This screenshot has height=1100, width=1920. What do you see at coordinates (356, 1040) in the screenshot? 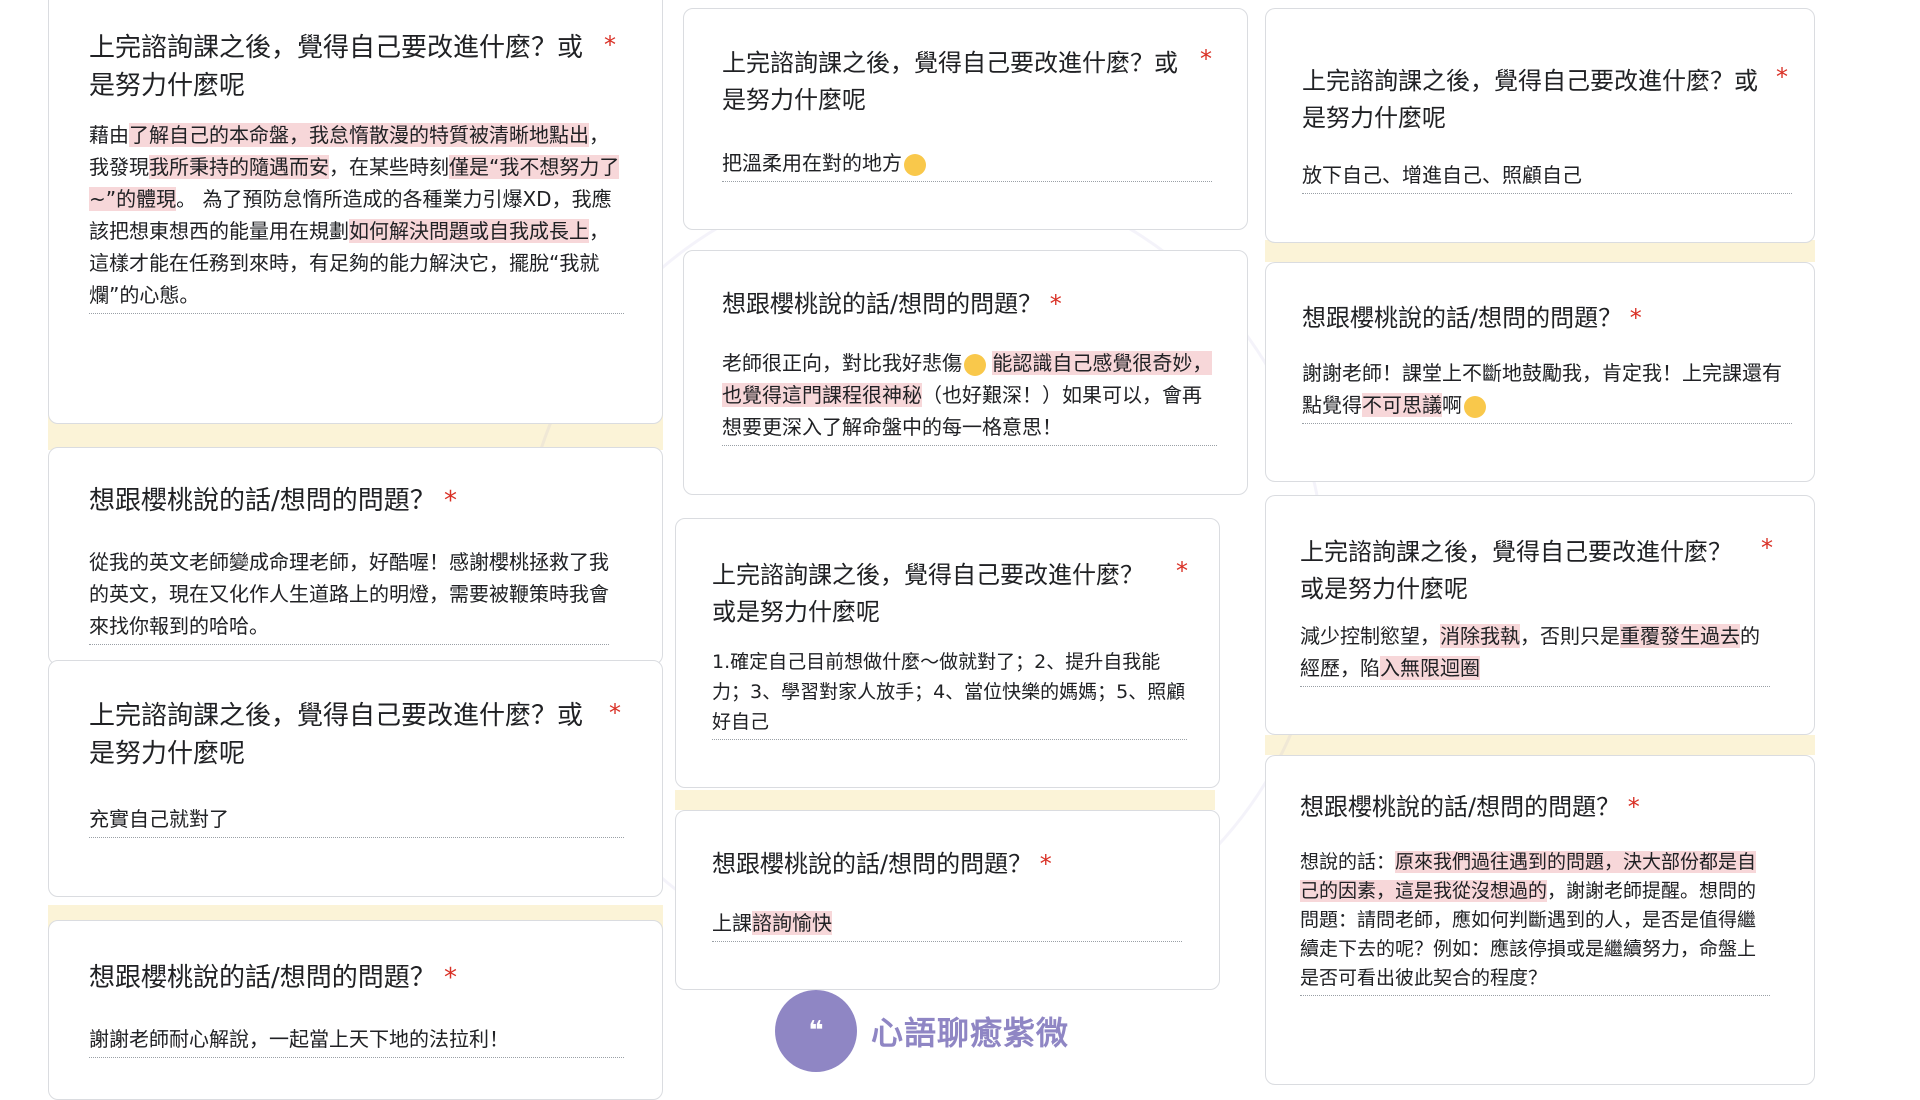
I see `answer-text: 謝謝老師耐心解說，一起當上天下地的法拉利！` at bounding box center [356, 1040].